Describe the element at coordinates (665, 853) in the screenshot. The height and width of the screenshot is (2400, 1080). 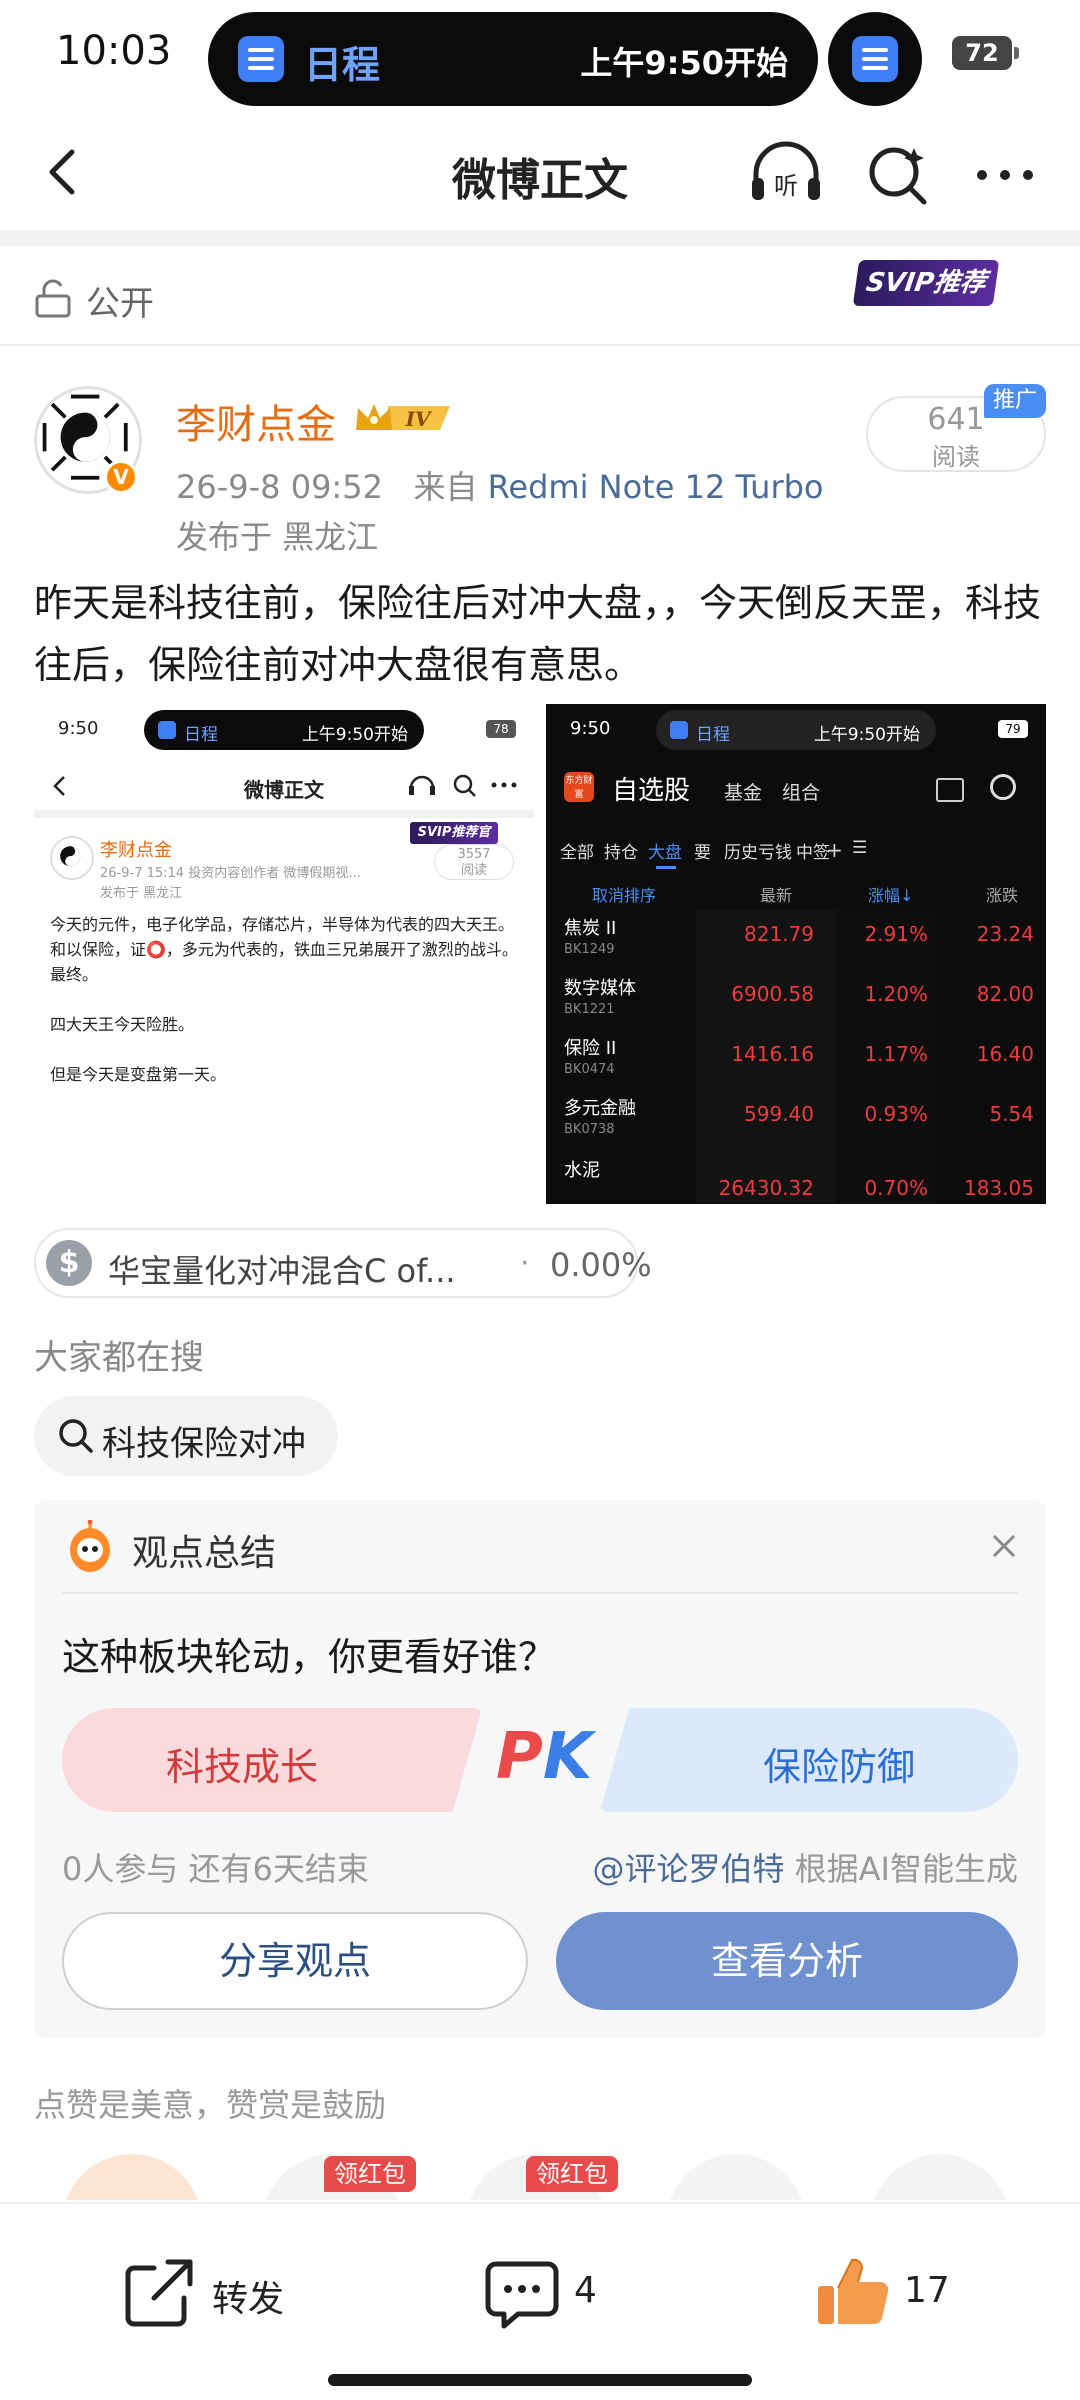
I see `stock-tab-active: 大盘` at that location.